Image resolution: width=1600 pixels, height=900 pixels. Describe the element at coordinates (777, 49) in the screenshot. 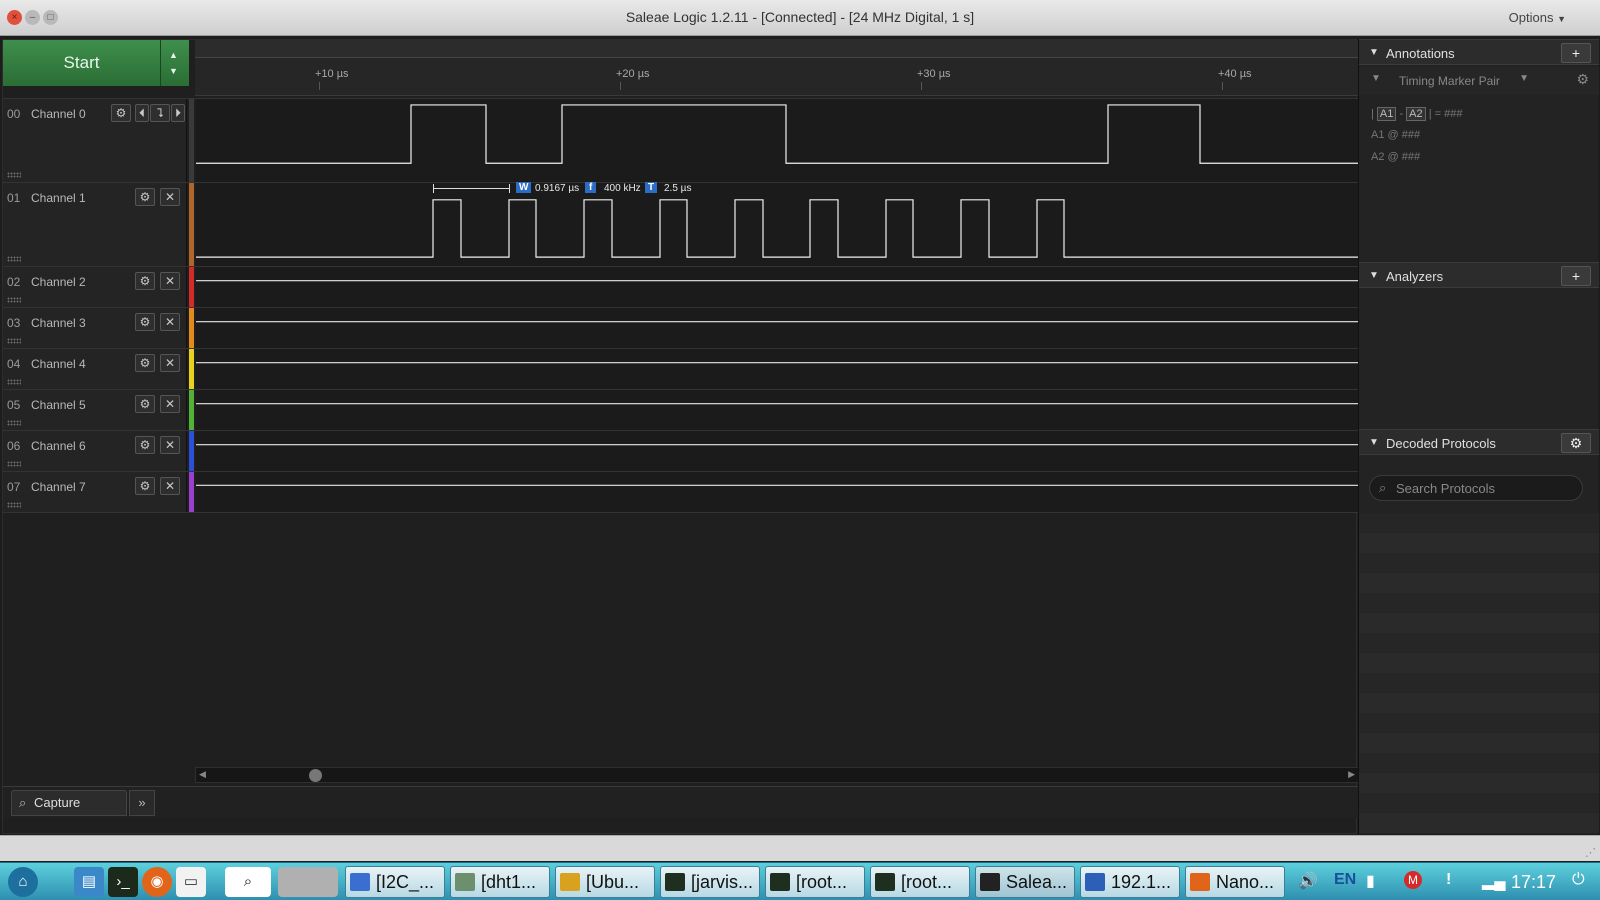

I see `ruler-overview-strip` at that location.